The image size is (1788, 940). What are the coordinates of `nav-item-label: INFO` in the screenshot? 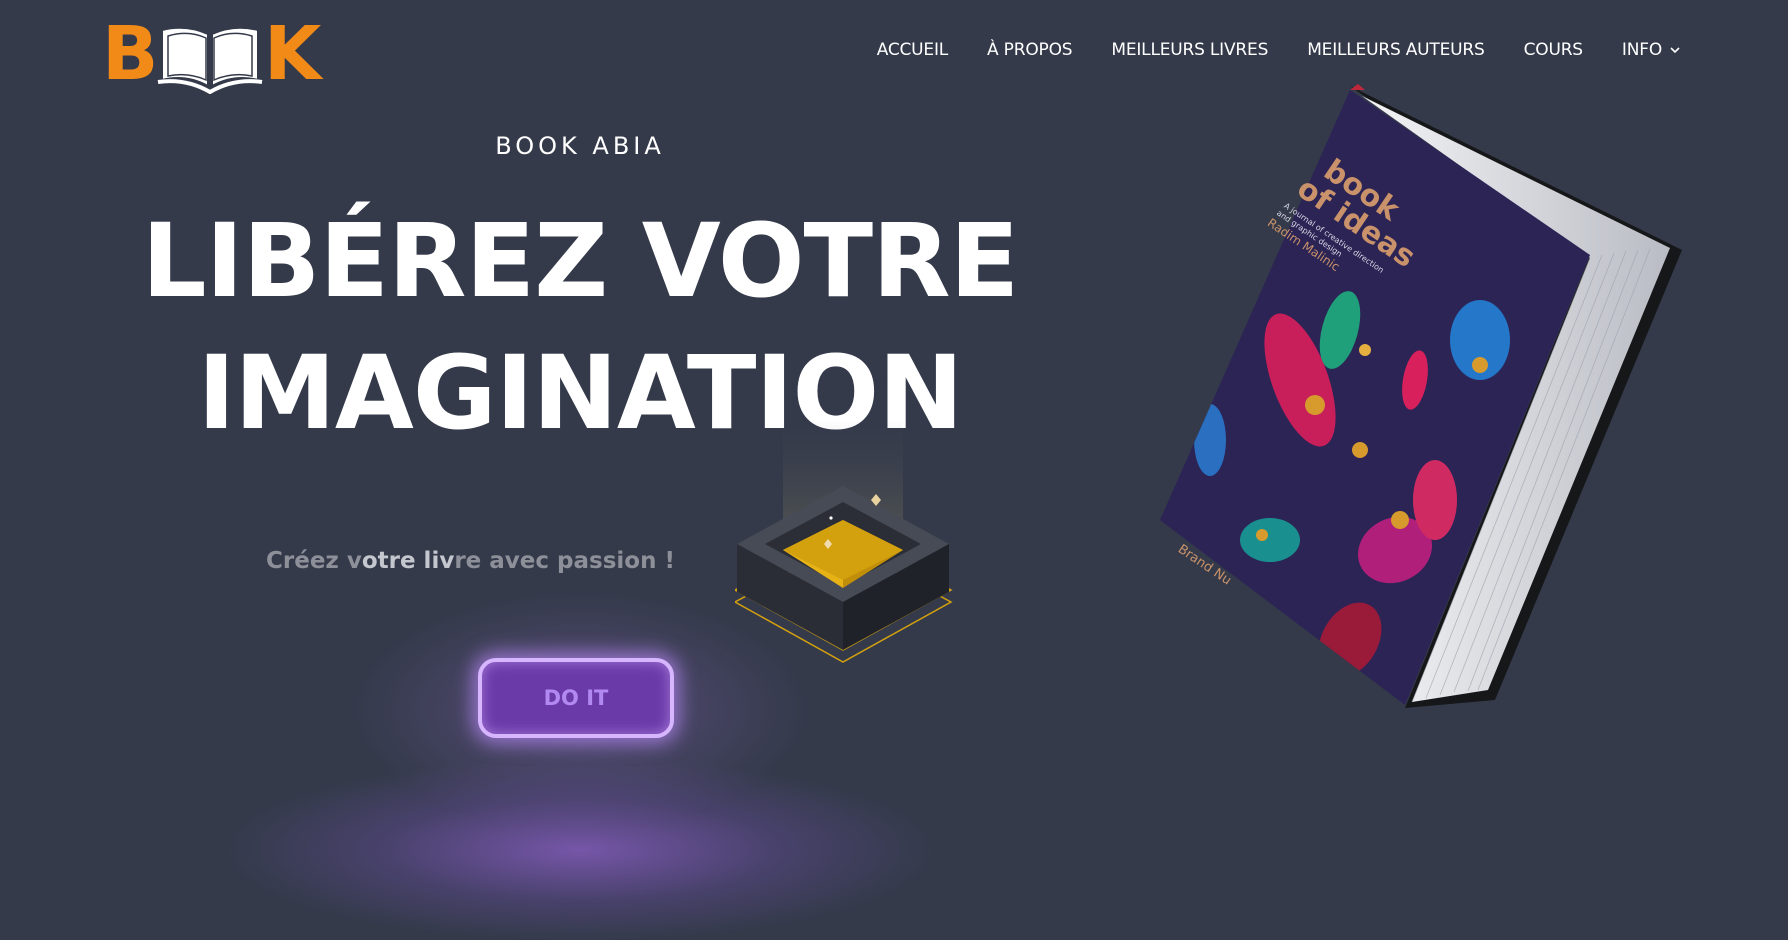 It's located at (1641, 50).